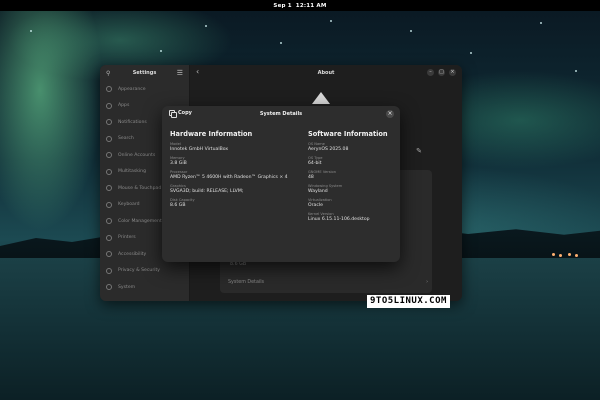  I want to click on field-value: Innotek GmbH VirtualBox, so click(199, 149).